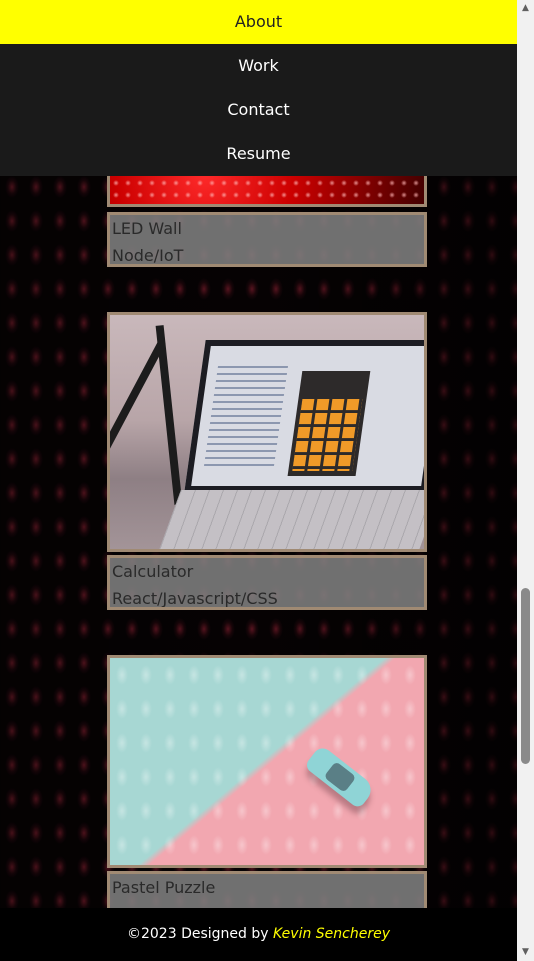 The height and width of the screenshot is (961, 534). Describe the element at coordinates (525, 8) in the screenshot. I see `scroll-up-arrow-icon: ▲` at that location.